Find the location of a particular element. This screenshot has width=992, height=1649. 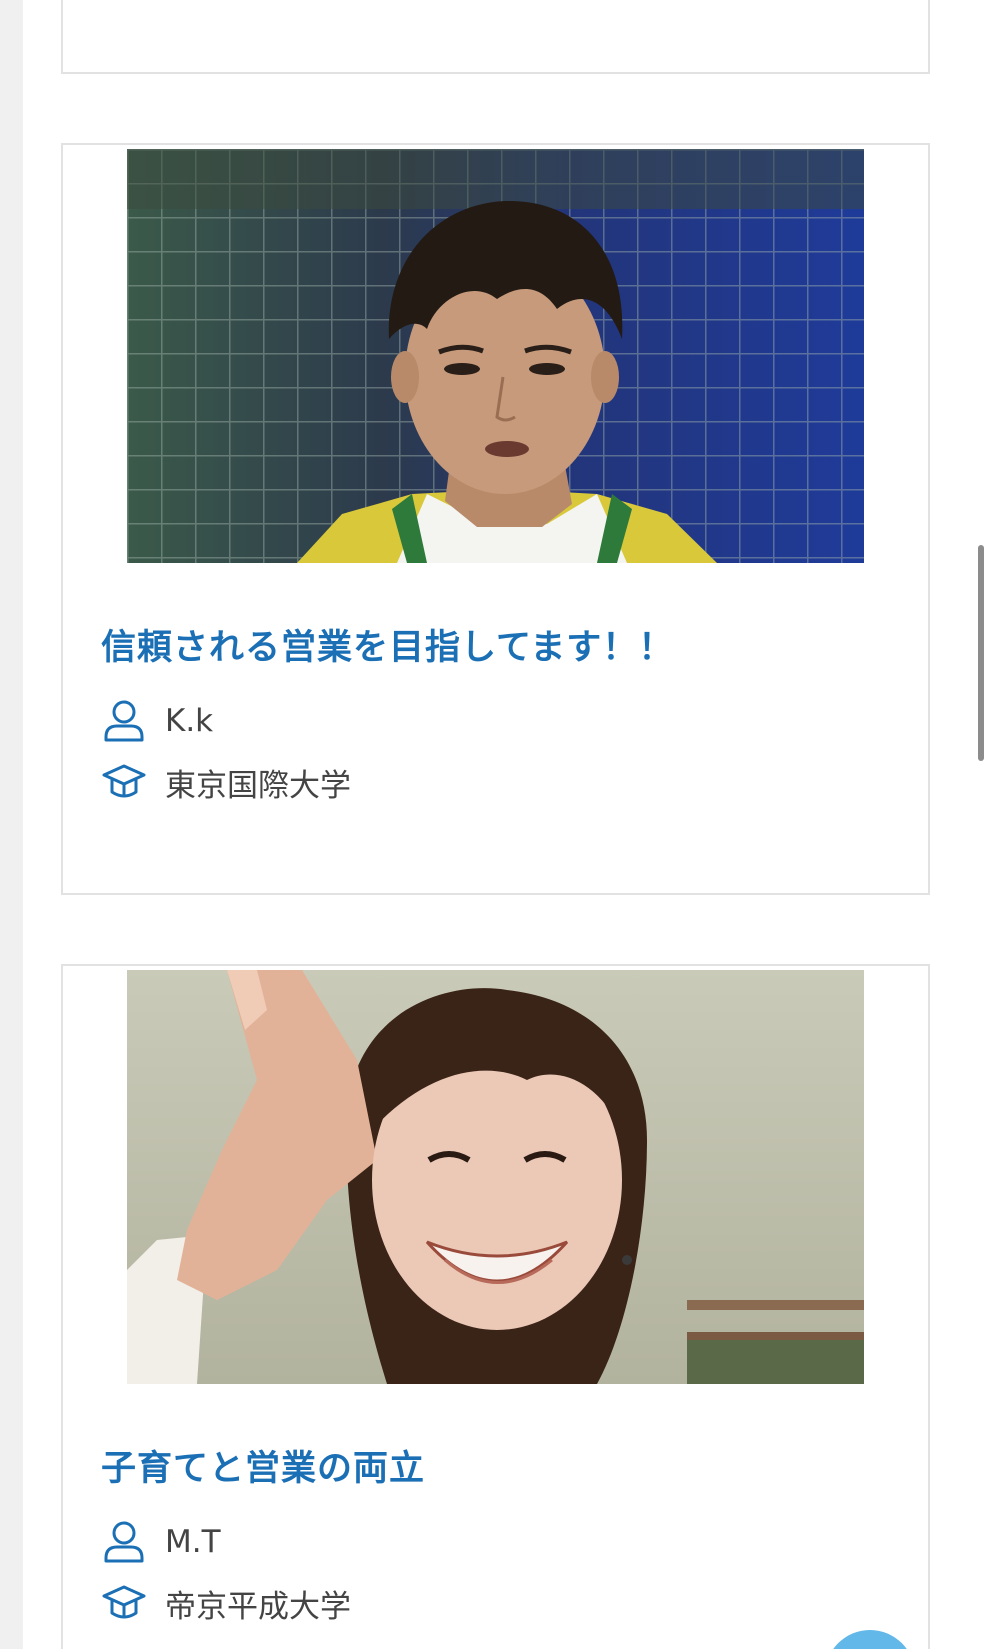

author-name: K.k is located at coordinates (189, 721).